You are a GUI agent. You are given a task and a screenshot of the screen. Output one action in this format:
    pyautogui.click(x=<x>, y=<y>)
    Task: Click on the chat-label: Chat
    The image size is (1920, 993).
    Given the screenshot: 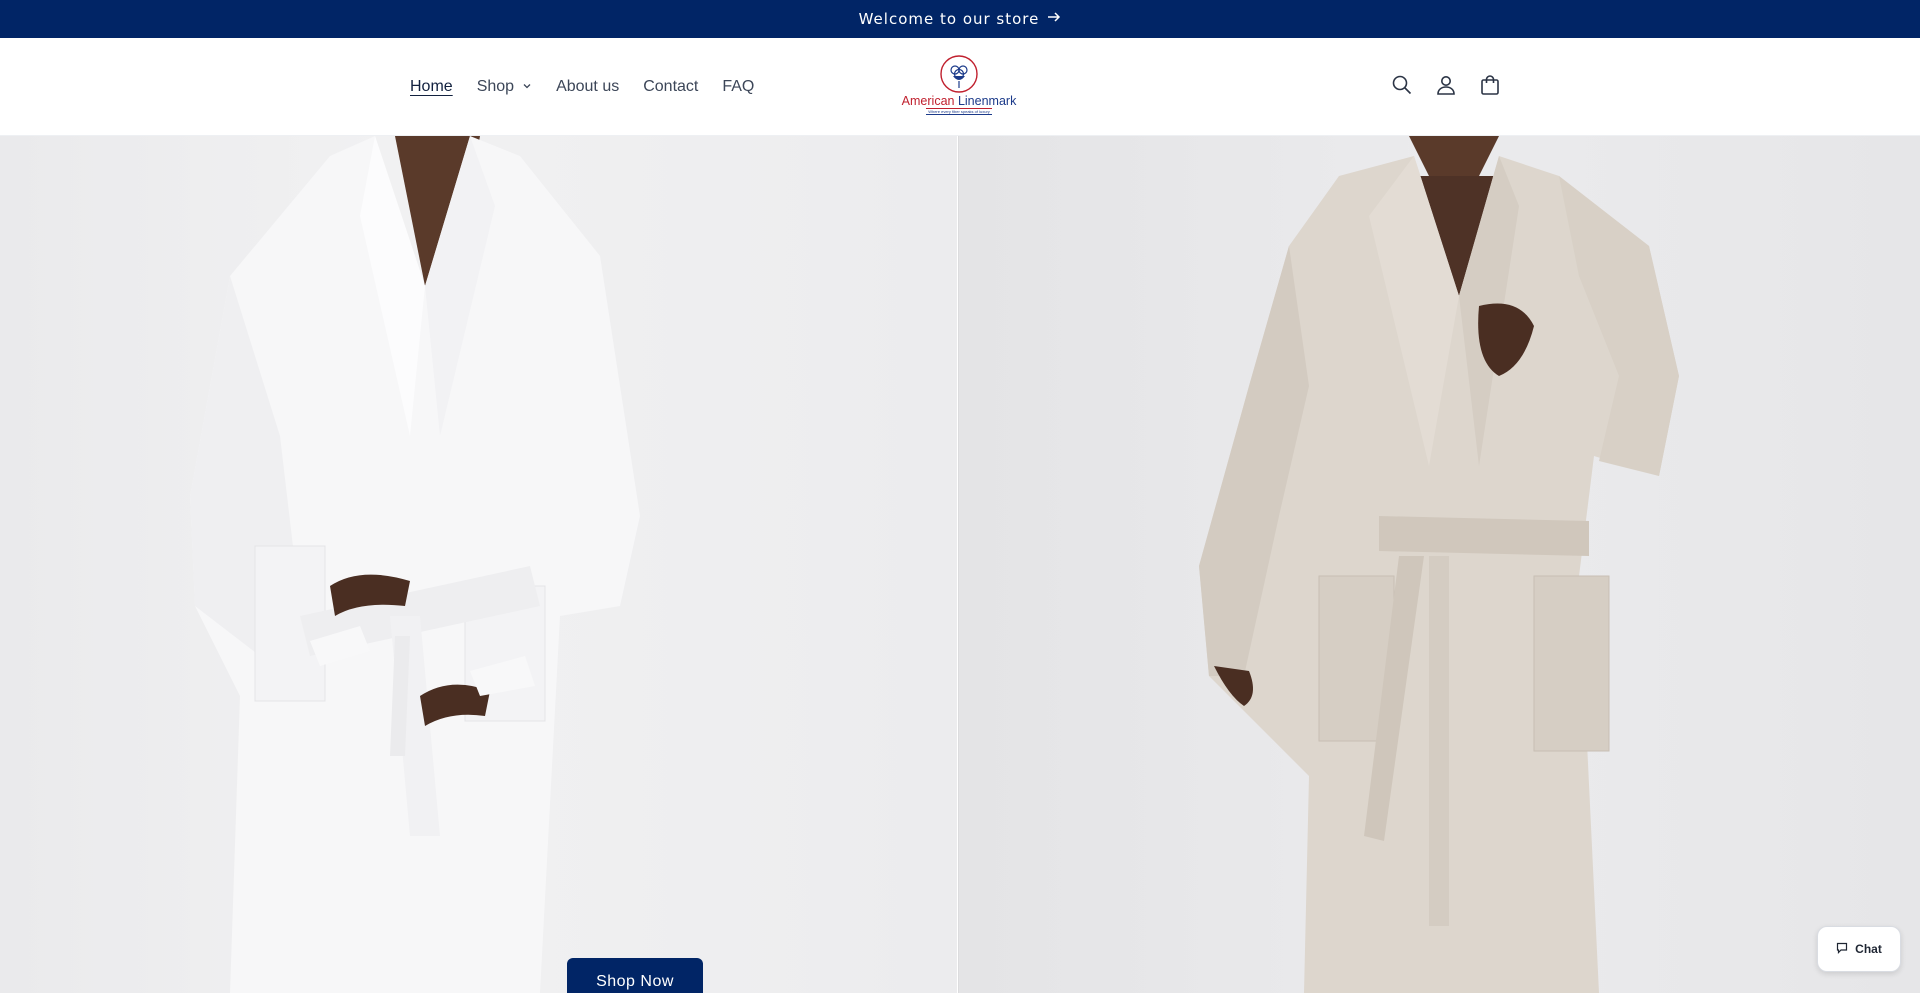 What is the action you would take?
    pyautogui.click(x=1868, y=949)
    